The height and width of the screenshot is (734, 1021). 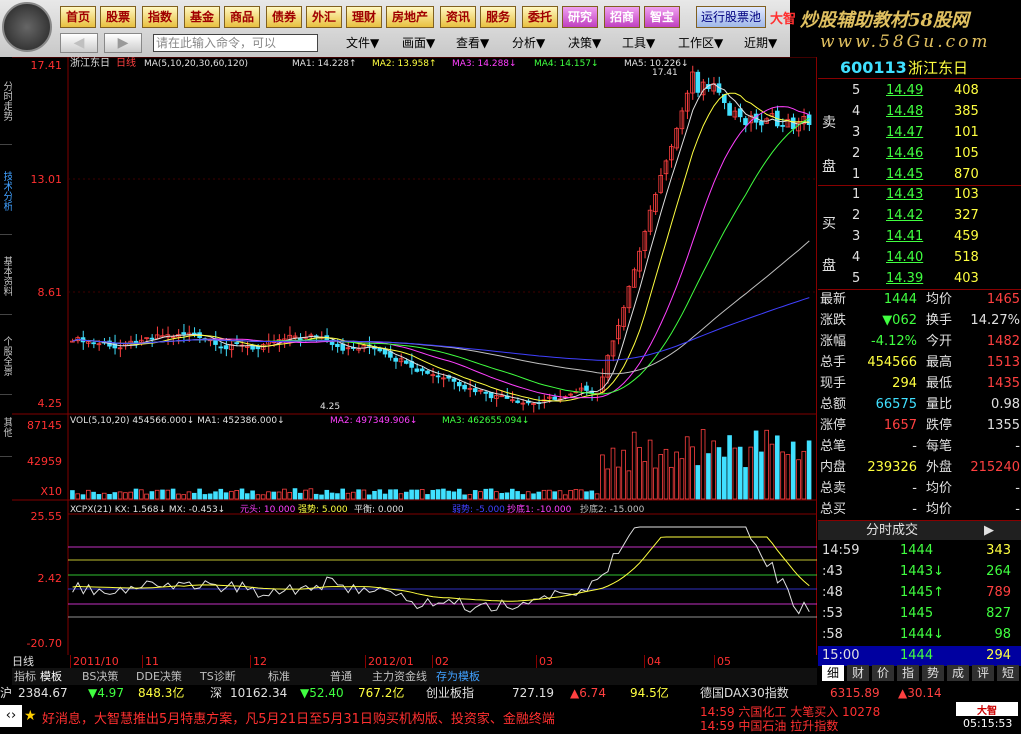 What do you see at coordinates (760, 43) in the screenshot?
I see `menu-7: 近期▼` at bounding box center [760, 43].